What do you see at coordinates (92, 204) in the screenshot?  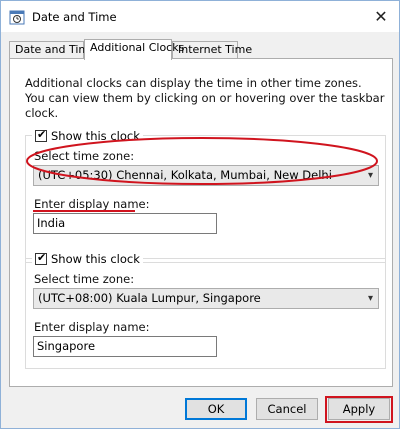 I see `clock-1-name-label: Enter display name:` at bounding box center [92, 204].